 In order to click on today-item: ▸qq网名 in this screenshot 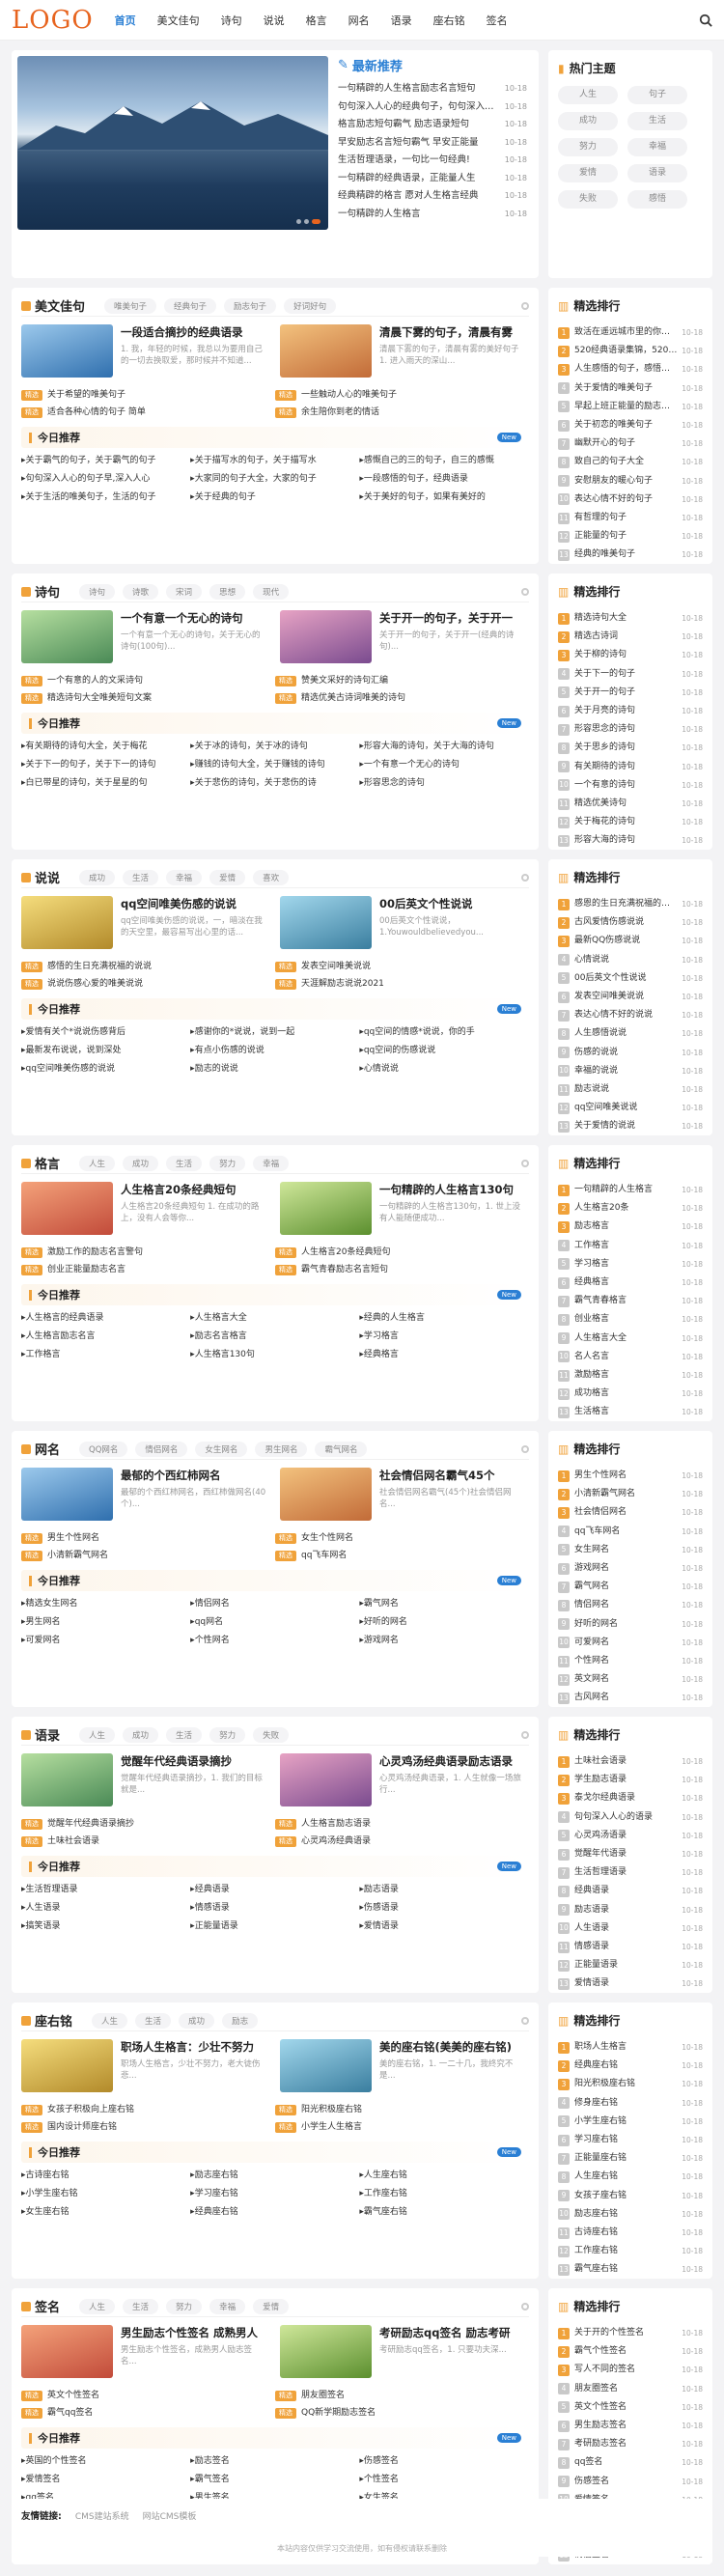, I will do `click(275, 1623)`.